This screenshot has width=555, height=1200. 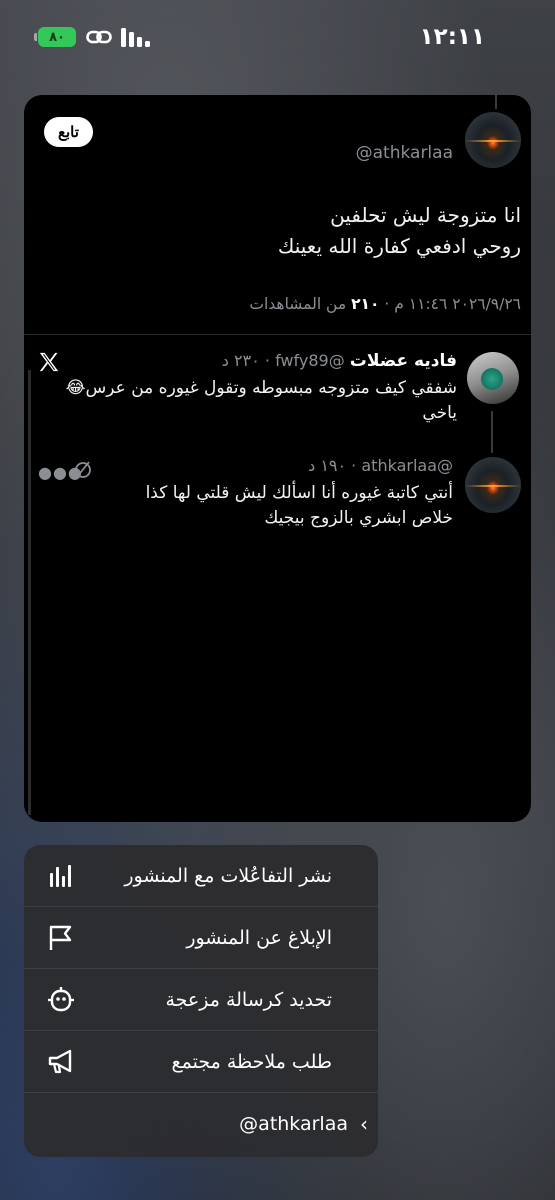 What do you see at coordinates (404, 153) in the screenshot?
I see `author-handle: @athkarlaa` at bounding box center [404, 153].